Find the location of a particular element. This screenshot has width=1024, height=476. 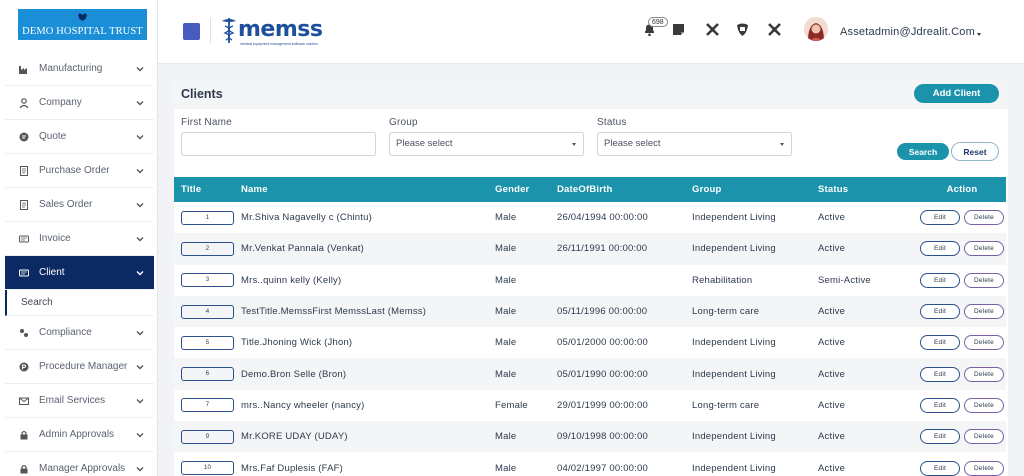

group-select: Please select is located at coordinates (486, 144).